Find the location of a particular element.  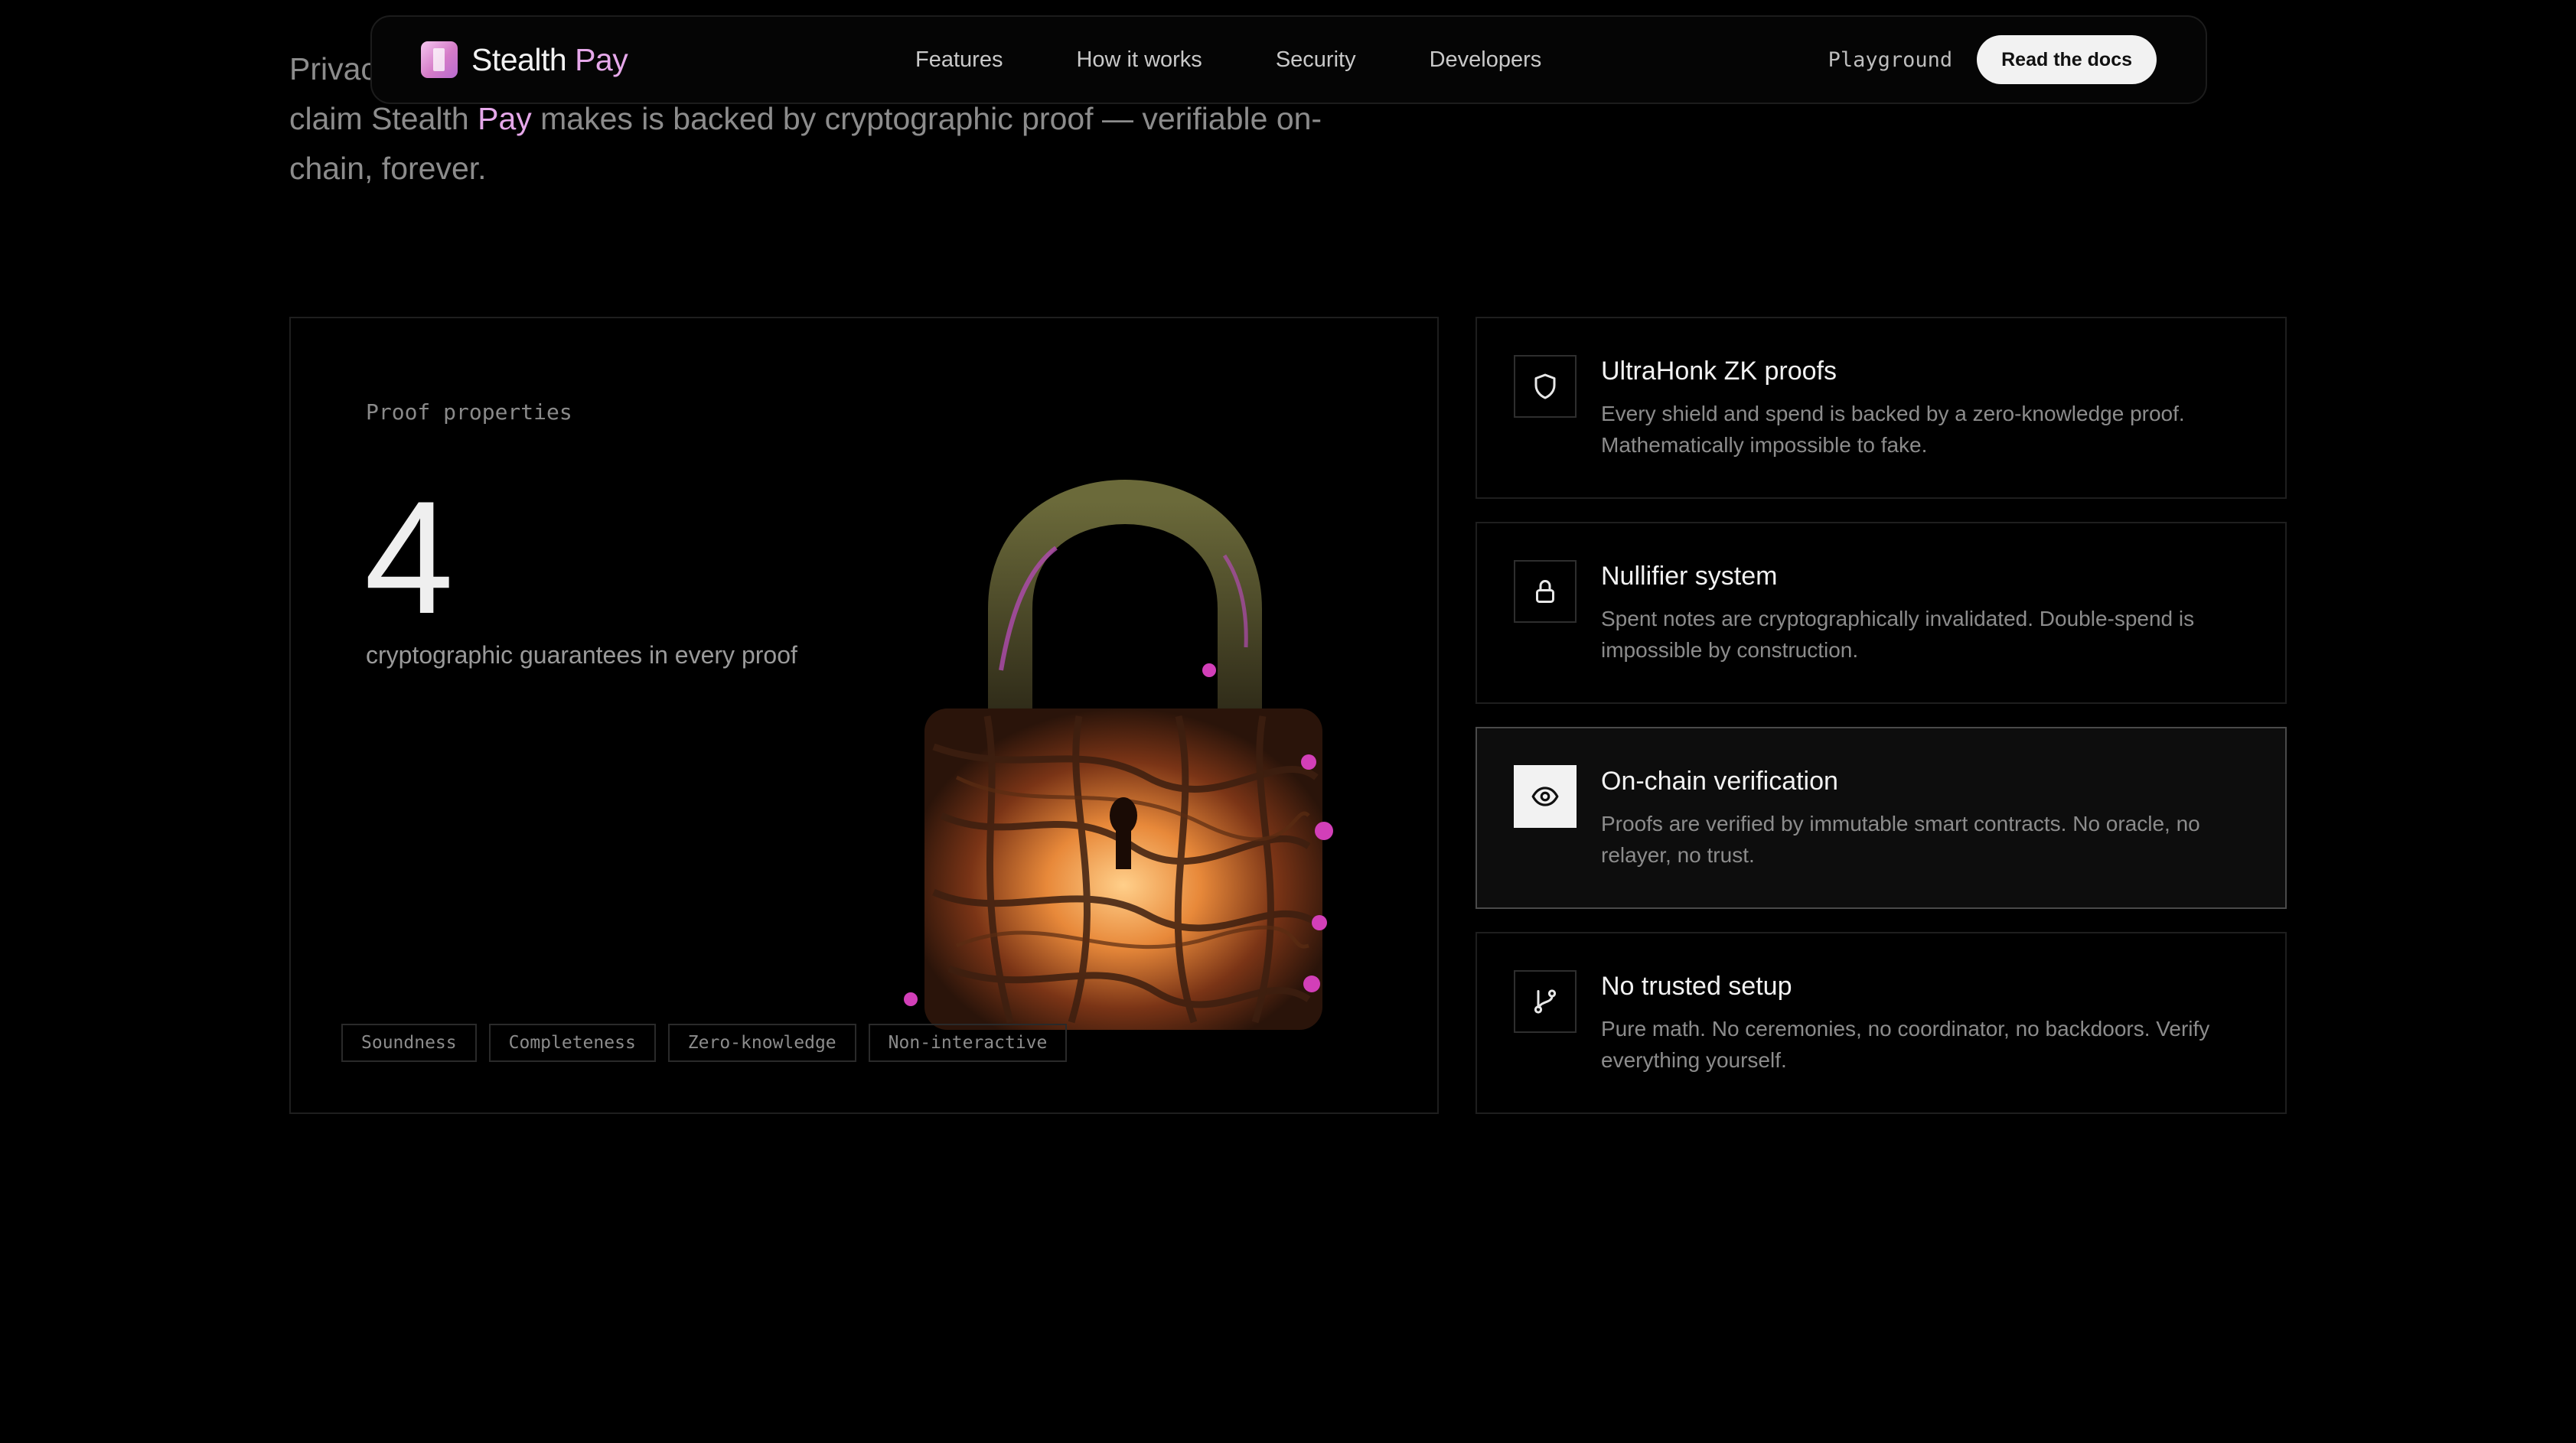

stealth-pay-logo-icon is located at coordinates (439, 59).